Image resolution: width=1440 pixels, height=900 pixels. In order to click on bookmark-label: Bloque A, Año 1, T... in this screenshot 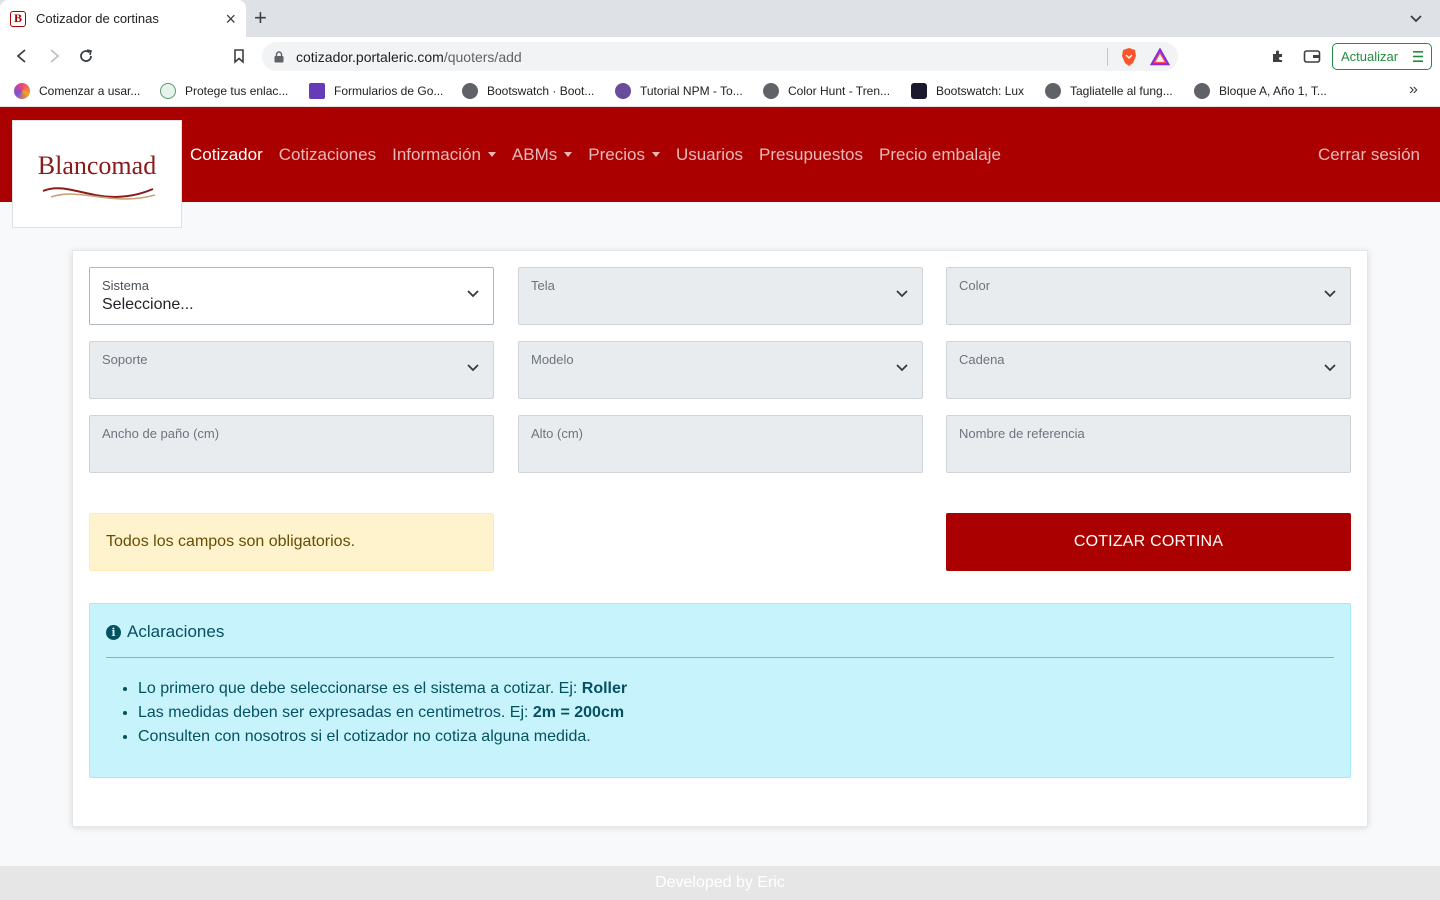, I will do `click(1273, 91)`.